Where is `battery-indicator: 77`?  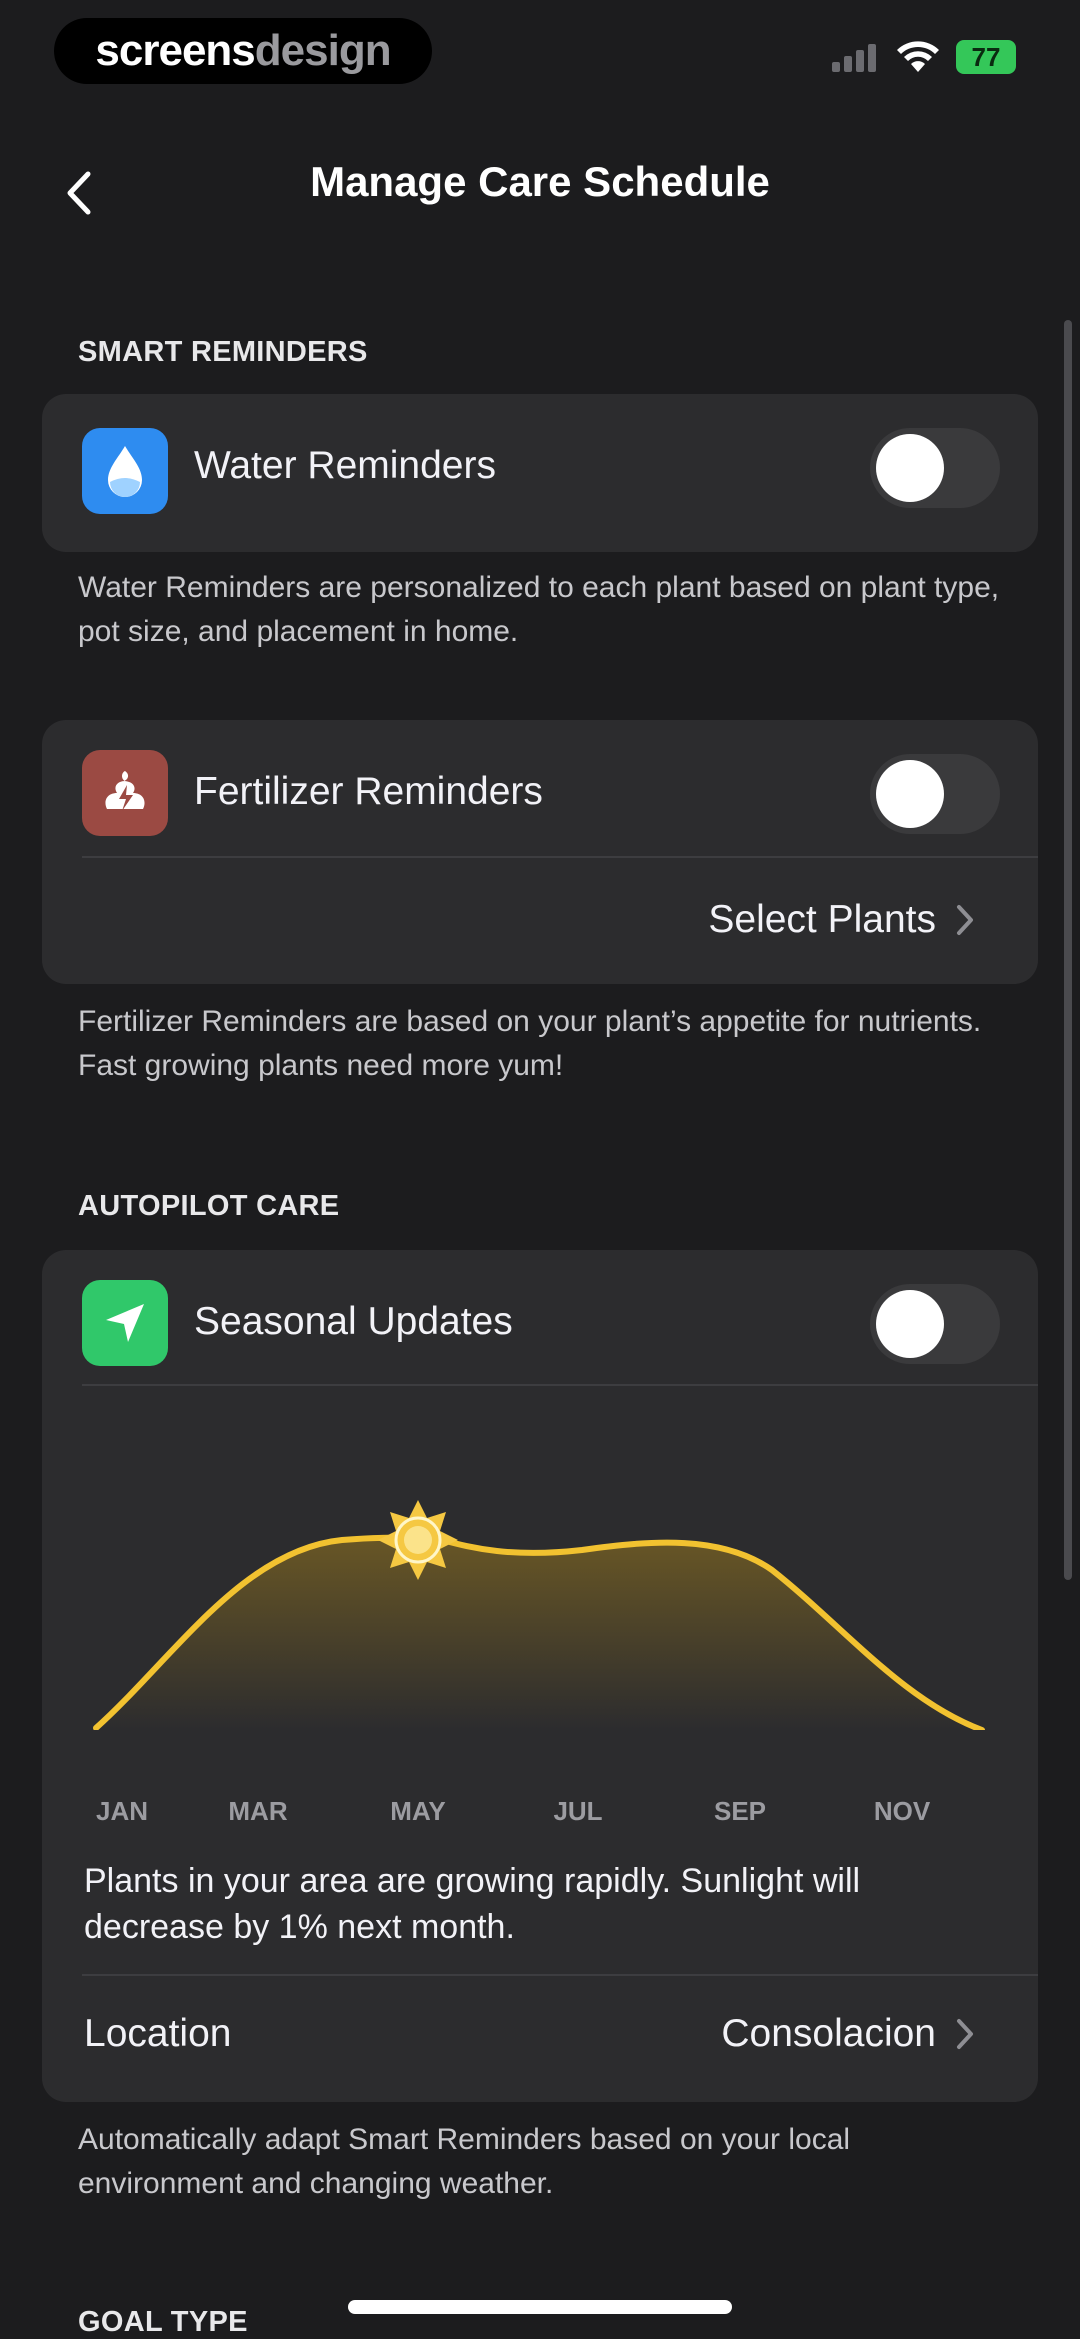 battery-indicator: 77 is located at coordinates (986, 57).